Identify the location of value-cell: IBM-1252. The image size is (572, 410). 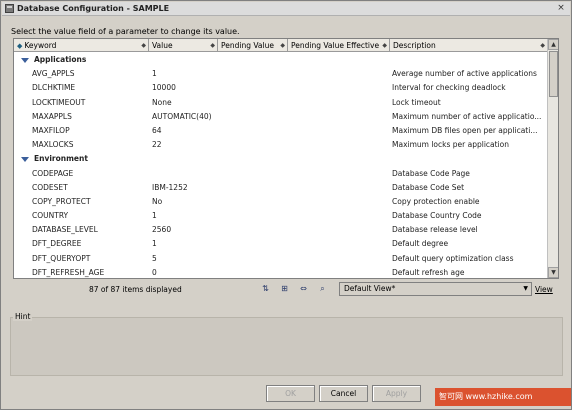
(188, 188).